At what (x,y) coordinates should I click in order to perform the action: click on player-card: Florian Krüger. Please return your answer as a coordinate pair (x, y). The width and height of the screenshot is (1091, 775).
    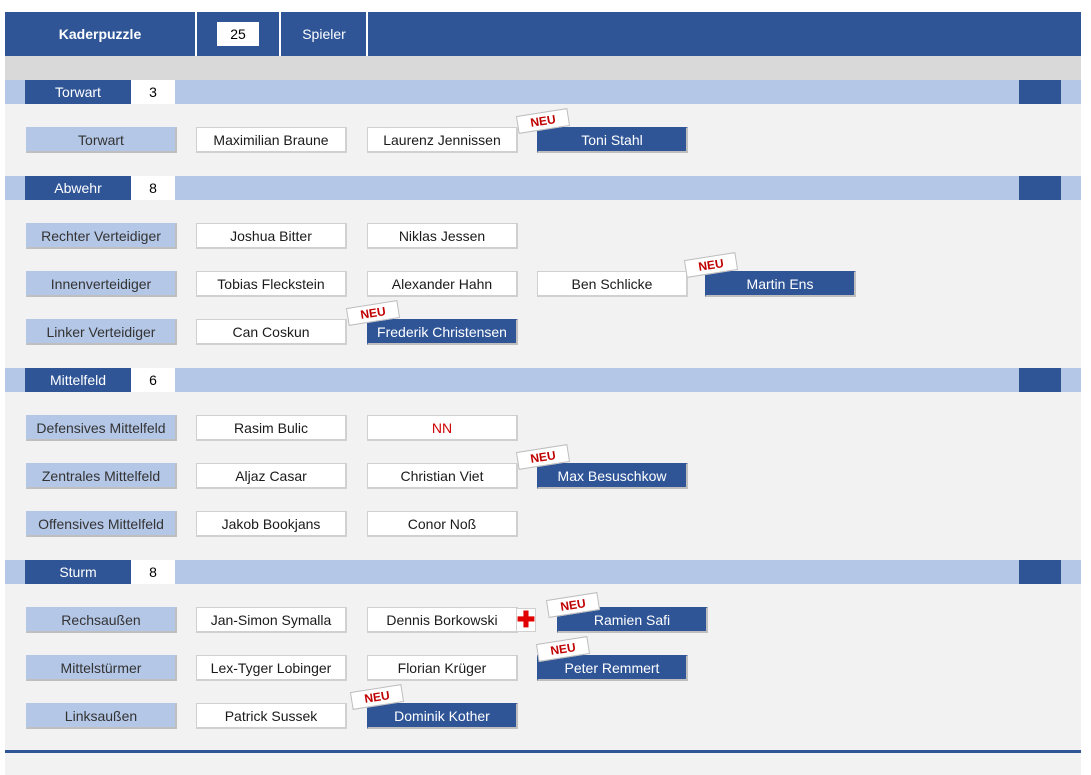
    Looking at the image, I should click on (442, 668).